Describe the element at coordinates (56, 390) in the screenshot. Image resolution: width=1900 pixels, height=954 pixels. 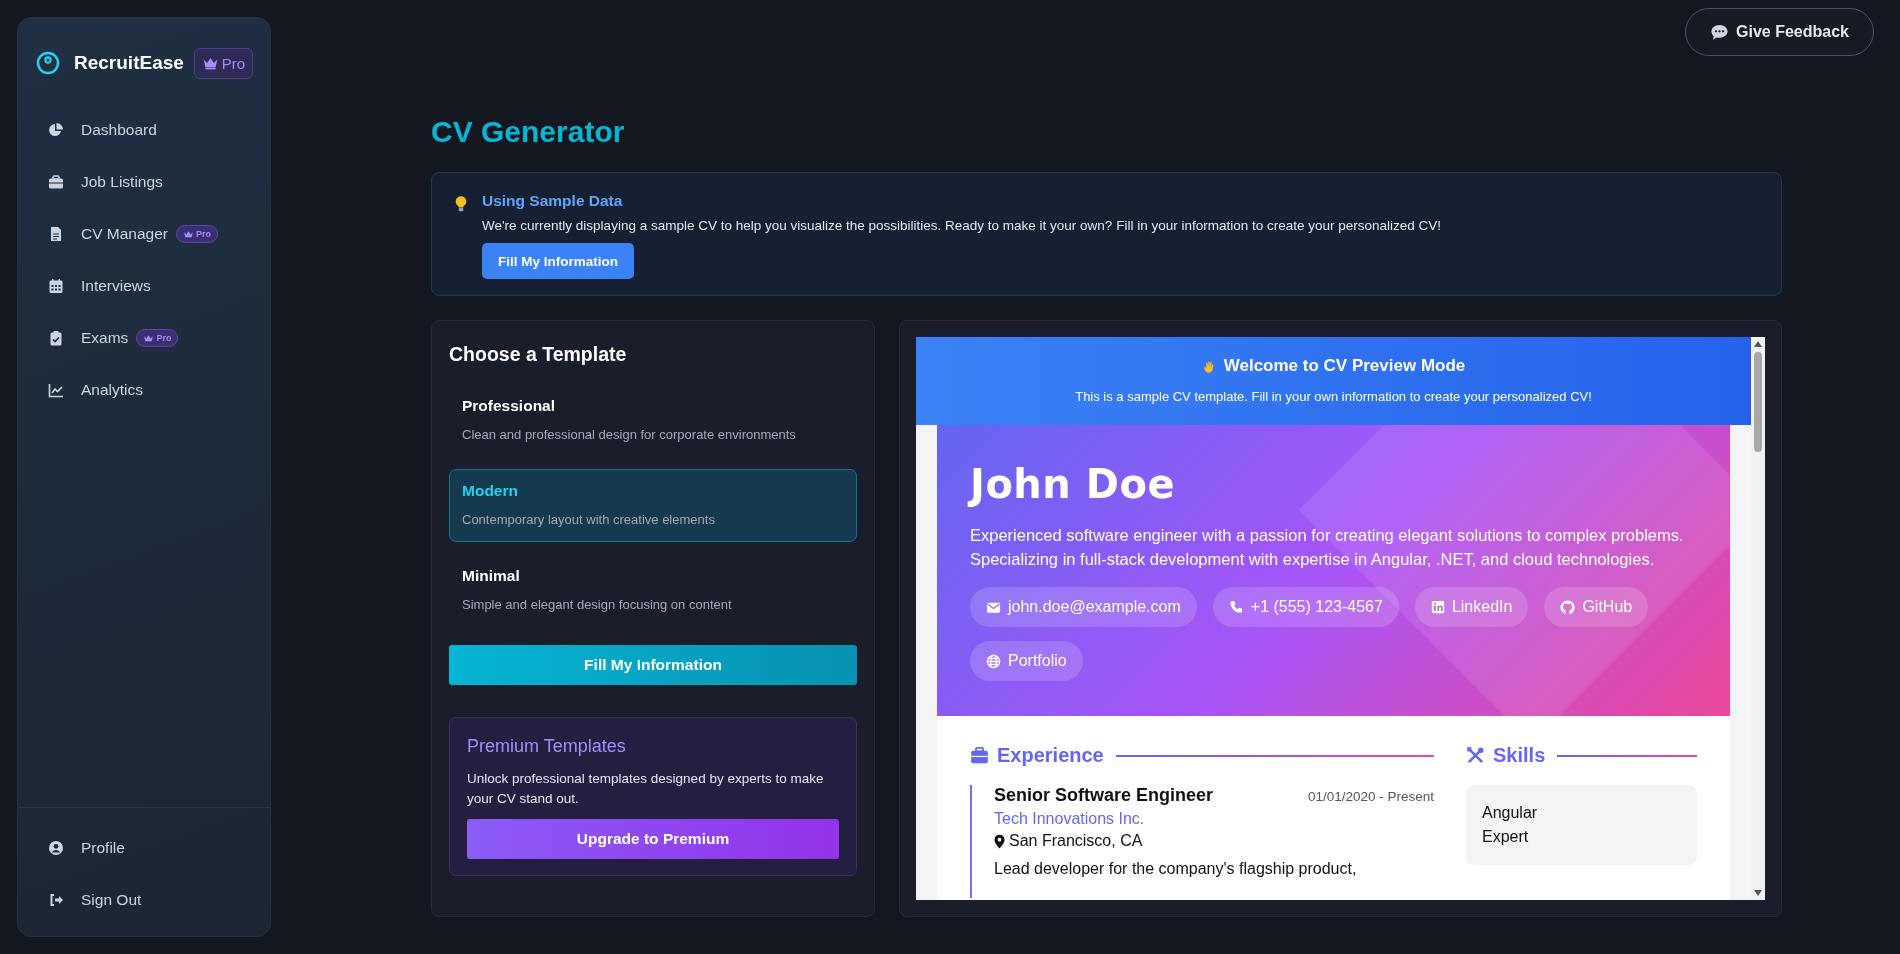
I see `line-chart-icon` at that location.